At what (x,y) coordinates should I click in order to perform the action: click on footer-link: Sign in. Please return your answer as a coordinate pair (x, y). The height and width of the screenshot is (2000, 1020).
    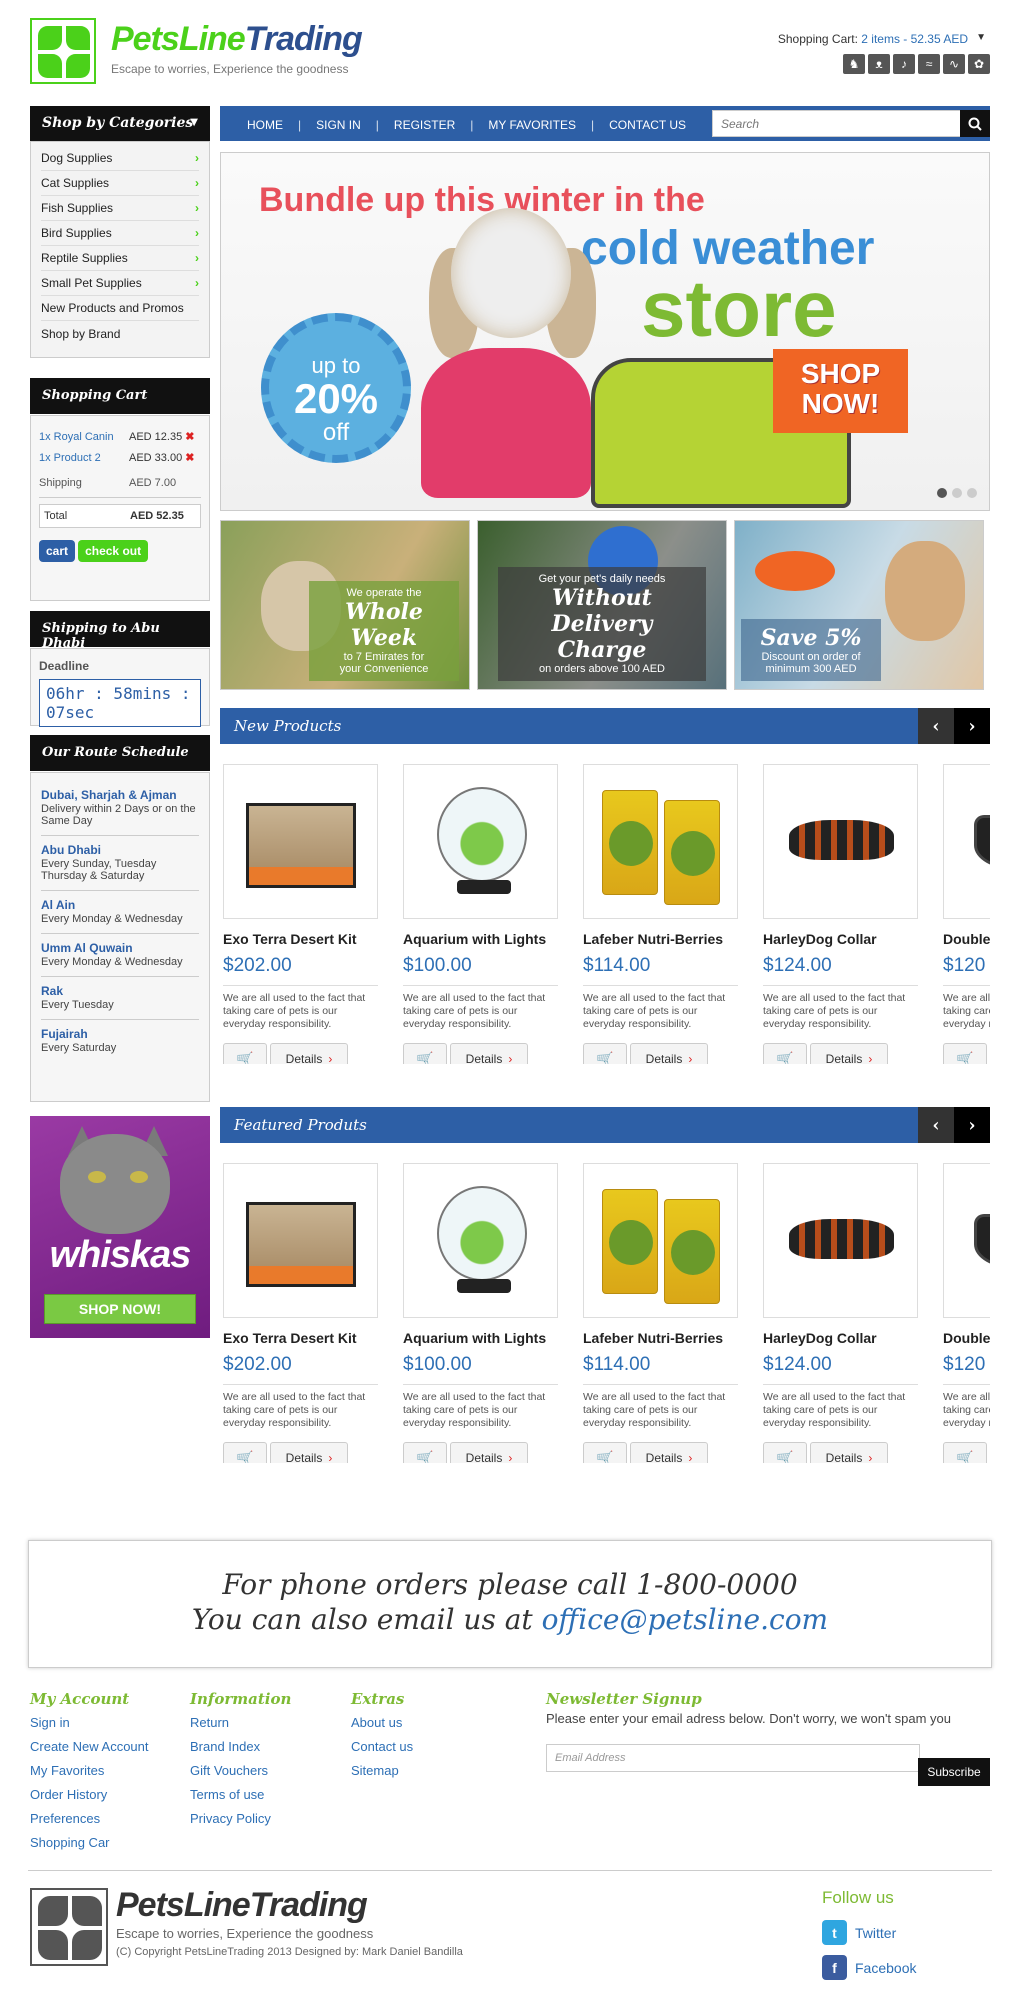
    Looking at the image, I should click on (89, 1723).